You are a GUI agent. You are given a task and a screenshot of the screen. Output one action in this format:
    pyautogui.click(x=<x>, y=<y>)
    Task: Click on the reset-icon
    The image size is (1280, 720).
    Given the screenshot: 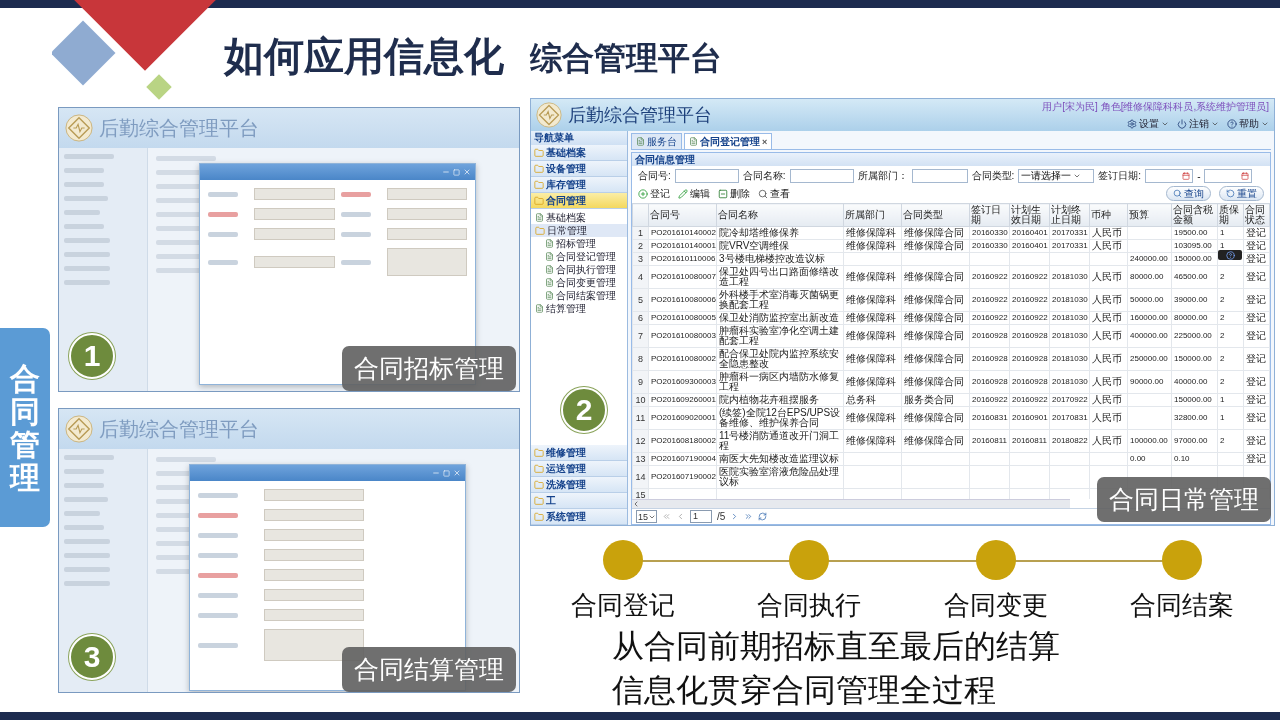 What is the action you would take?
    pyautogui.click(x=1230, y=193)
    